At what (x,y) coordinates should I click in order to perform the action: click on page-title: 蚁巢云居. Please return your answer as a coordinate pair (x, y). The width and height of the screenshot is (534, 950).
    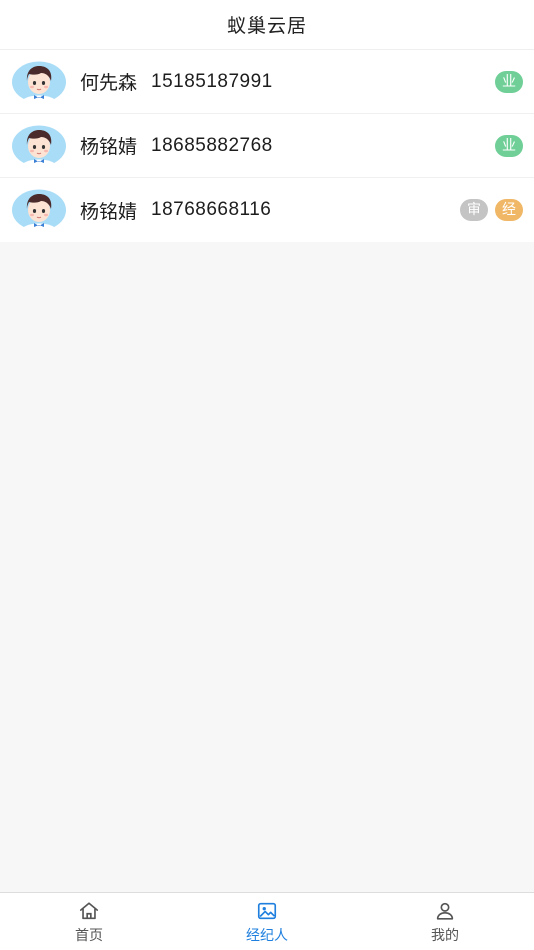
    Looking at the image, I should click on (266, 26).